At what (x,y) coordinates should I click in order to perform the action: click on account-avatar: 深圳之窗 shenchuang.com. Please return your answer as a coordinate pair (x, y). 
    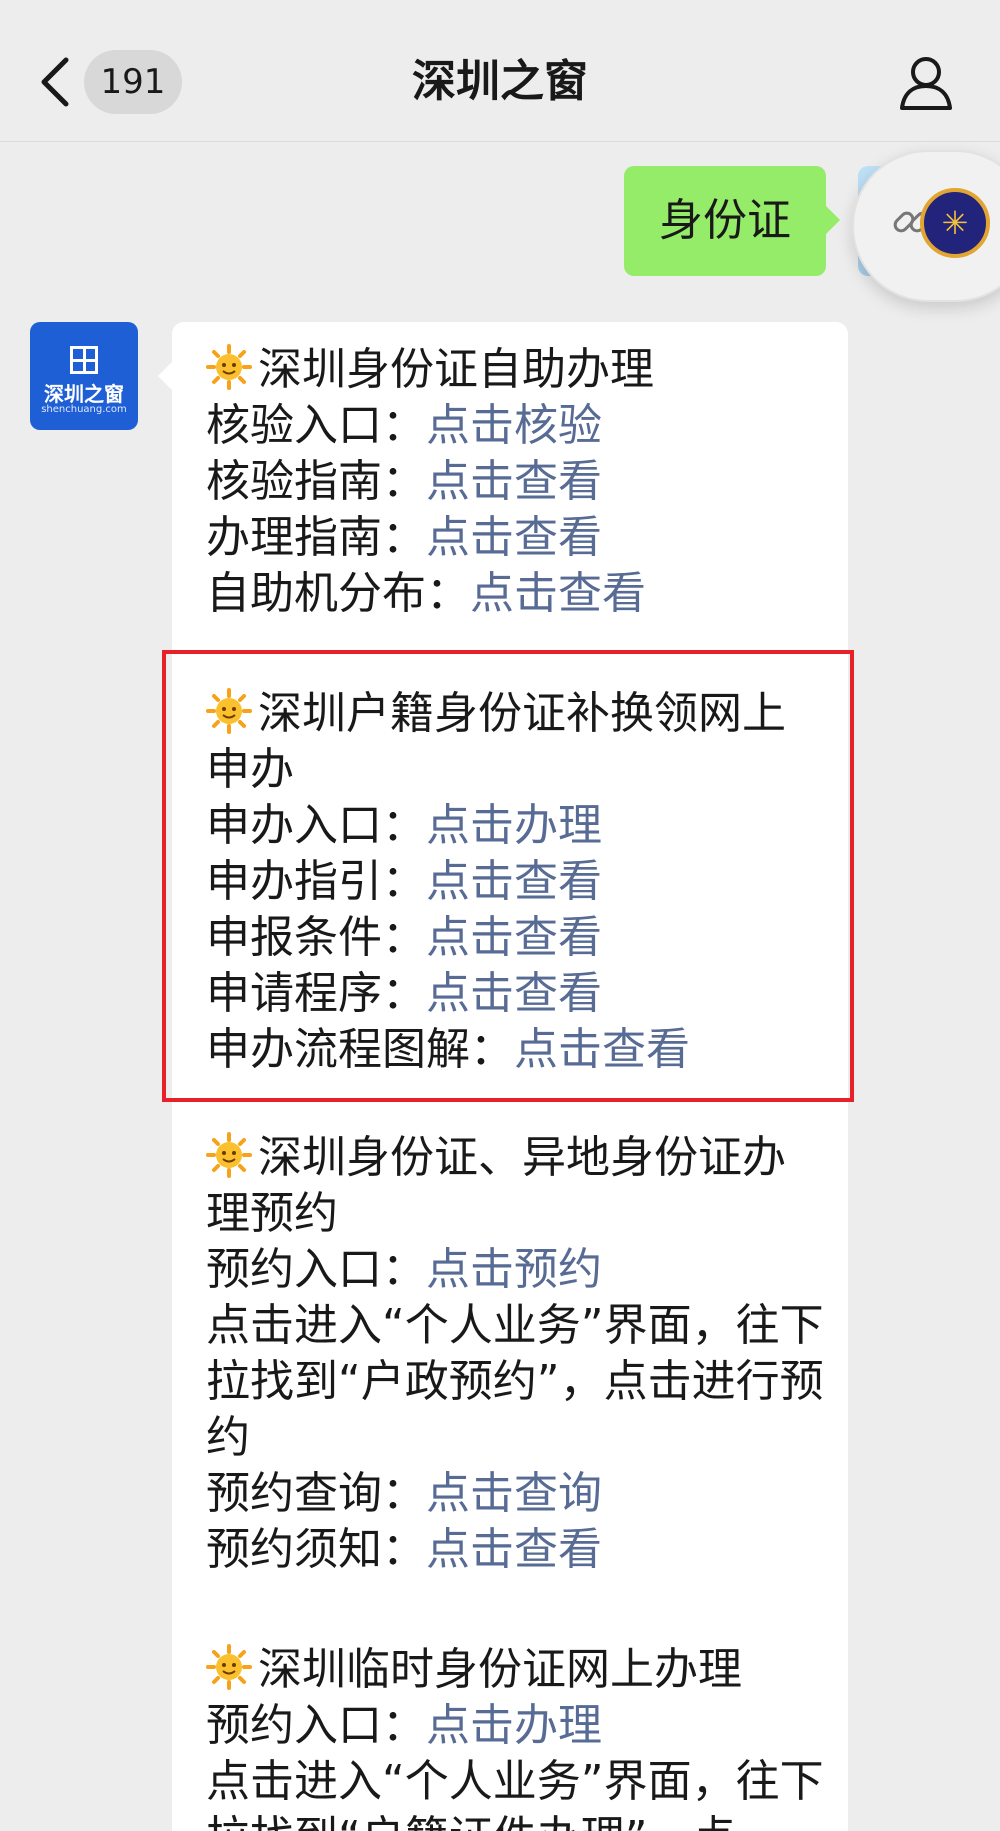
    Looking at the image, I should click on (84, 376).